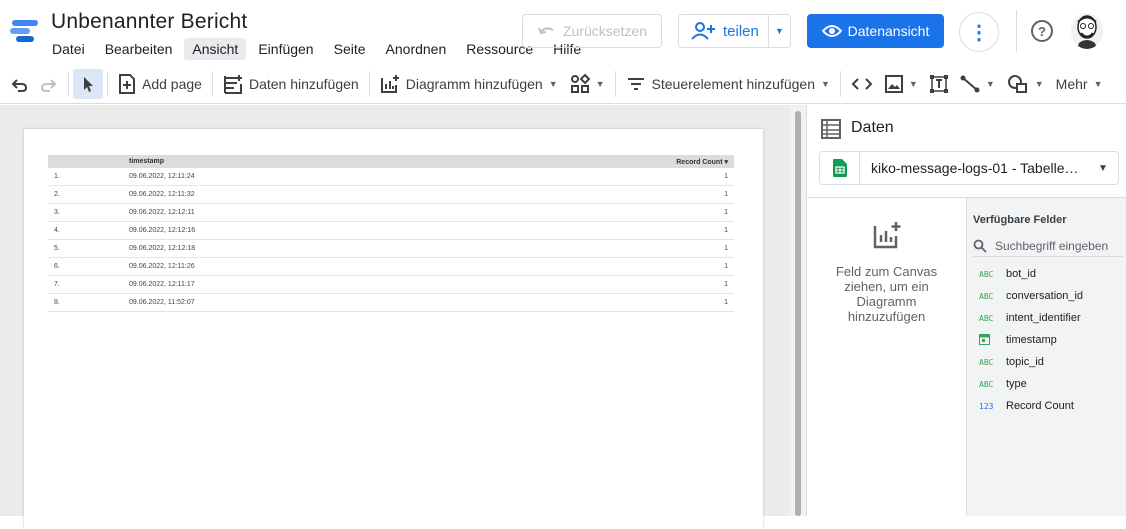 Image resolution: width=1126 pixels, height=529 pixels. Describe the element at coordinates (1051, 296) in the screenshot. I see `field-item: ABC conversation_id` at that location.